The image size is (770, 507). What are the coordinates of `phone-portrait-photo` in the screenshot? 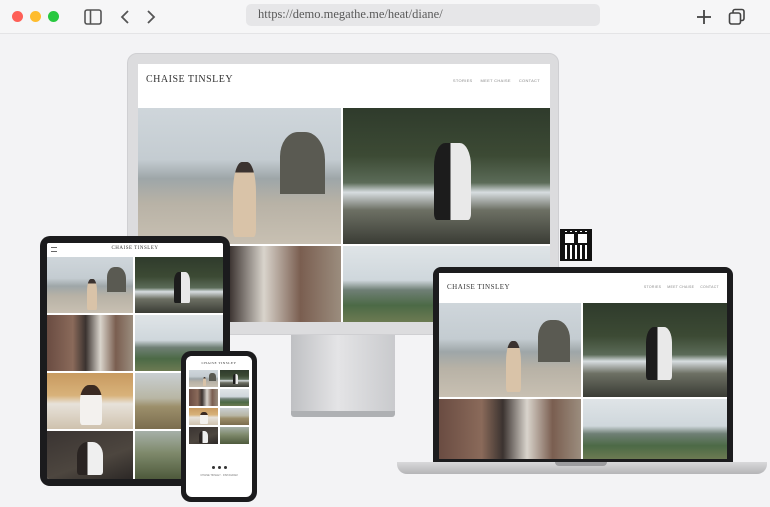 It's located at (203, 416).